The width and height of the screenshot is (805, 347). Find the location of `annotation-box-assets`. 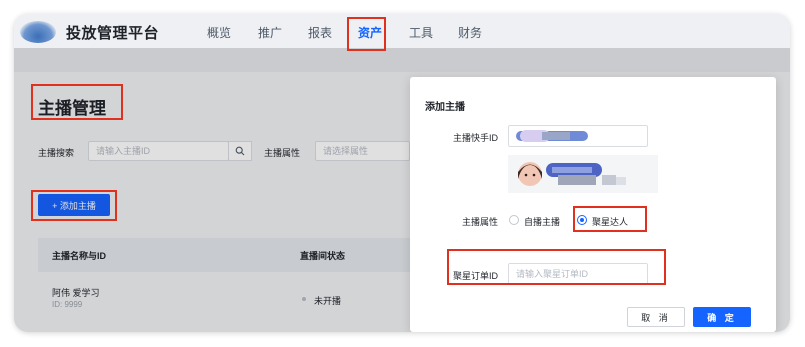

annotation-box-assets is located at coordinates (366, 34).